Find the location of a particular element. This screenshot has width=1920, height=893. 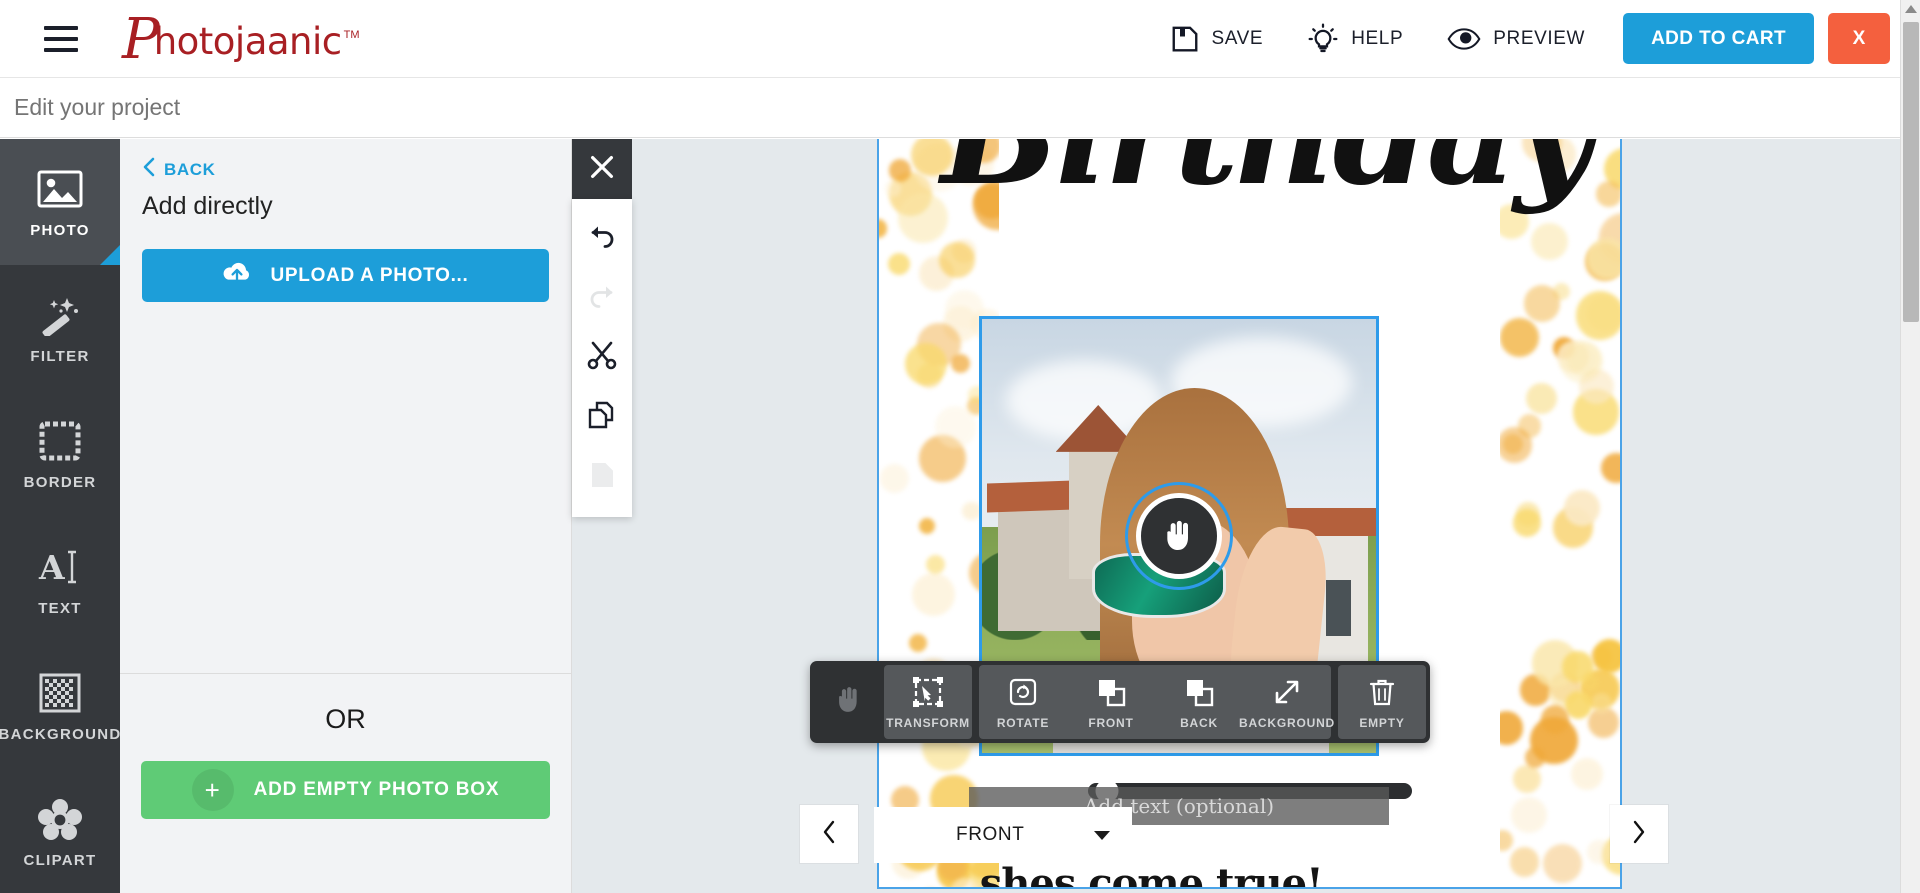

sidebar-label-clipart: CLIPART is located at coordinates (60, 860).